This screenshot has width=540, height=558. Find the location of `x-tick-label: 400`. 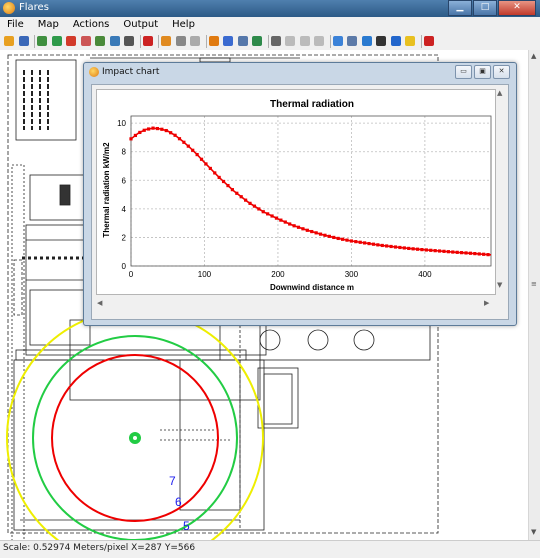

x-tick-label: 400 is located at coordinates (425, 274).